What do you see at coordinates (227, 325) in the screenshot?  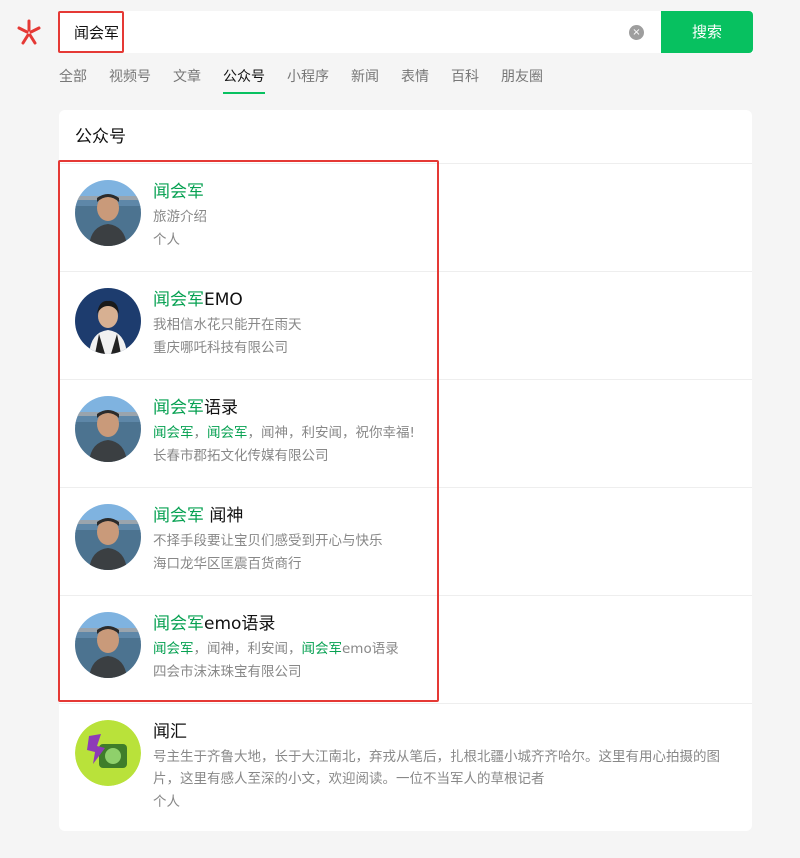 I see `text-segment: 我相信水花只能开在雨天` at bounding box center [227, 325].